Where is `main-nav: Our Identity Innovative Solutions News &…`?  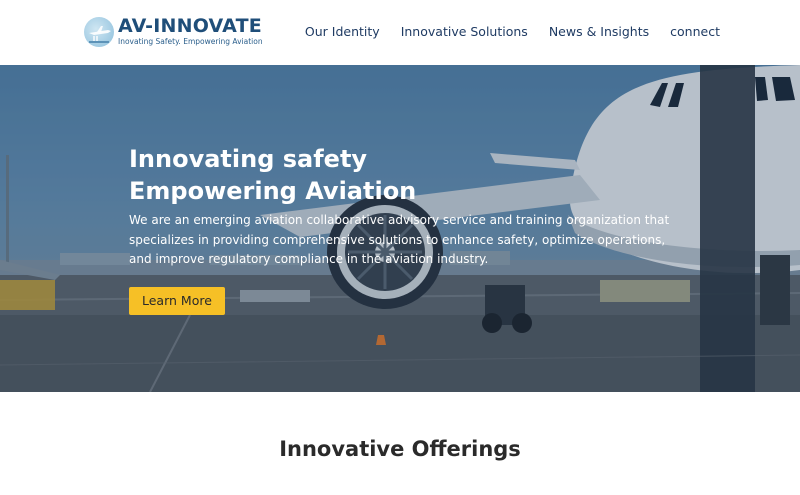
main-nav: Our Identity Innovative Solutions News &… is located at coordinates (502, 32).